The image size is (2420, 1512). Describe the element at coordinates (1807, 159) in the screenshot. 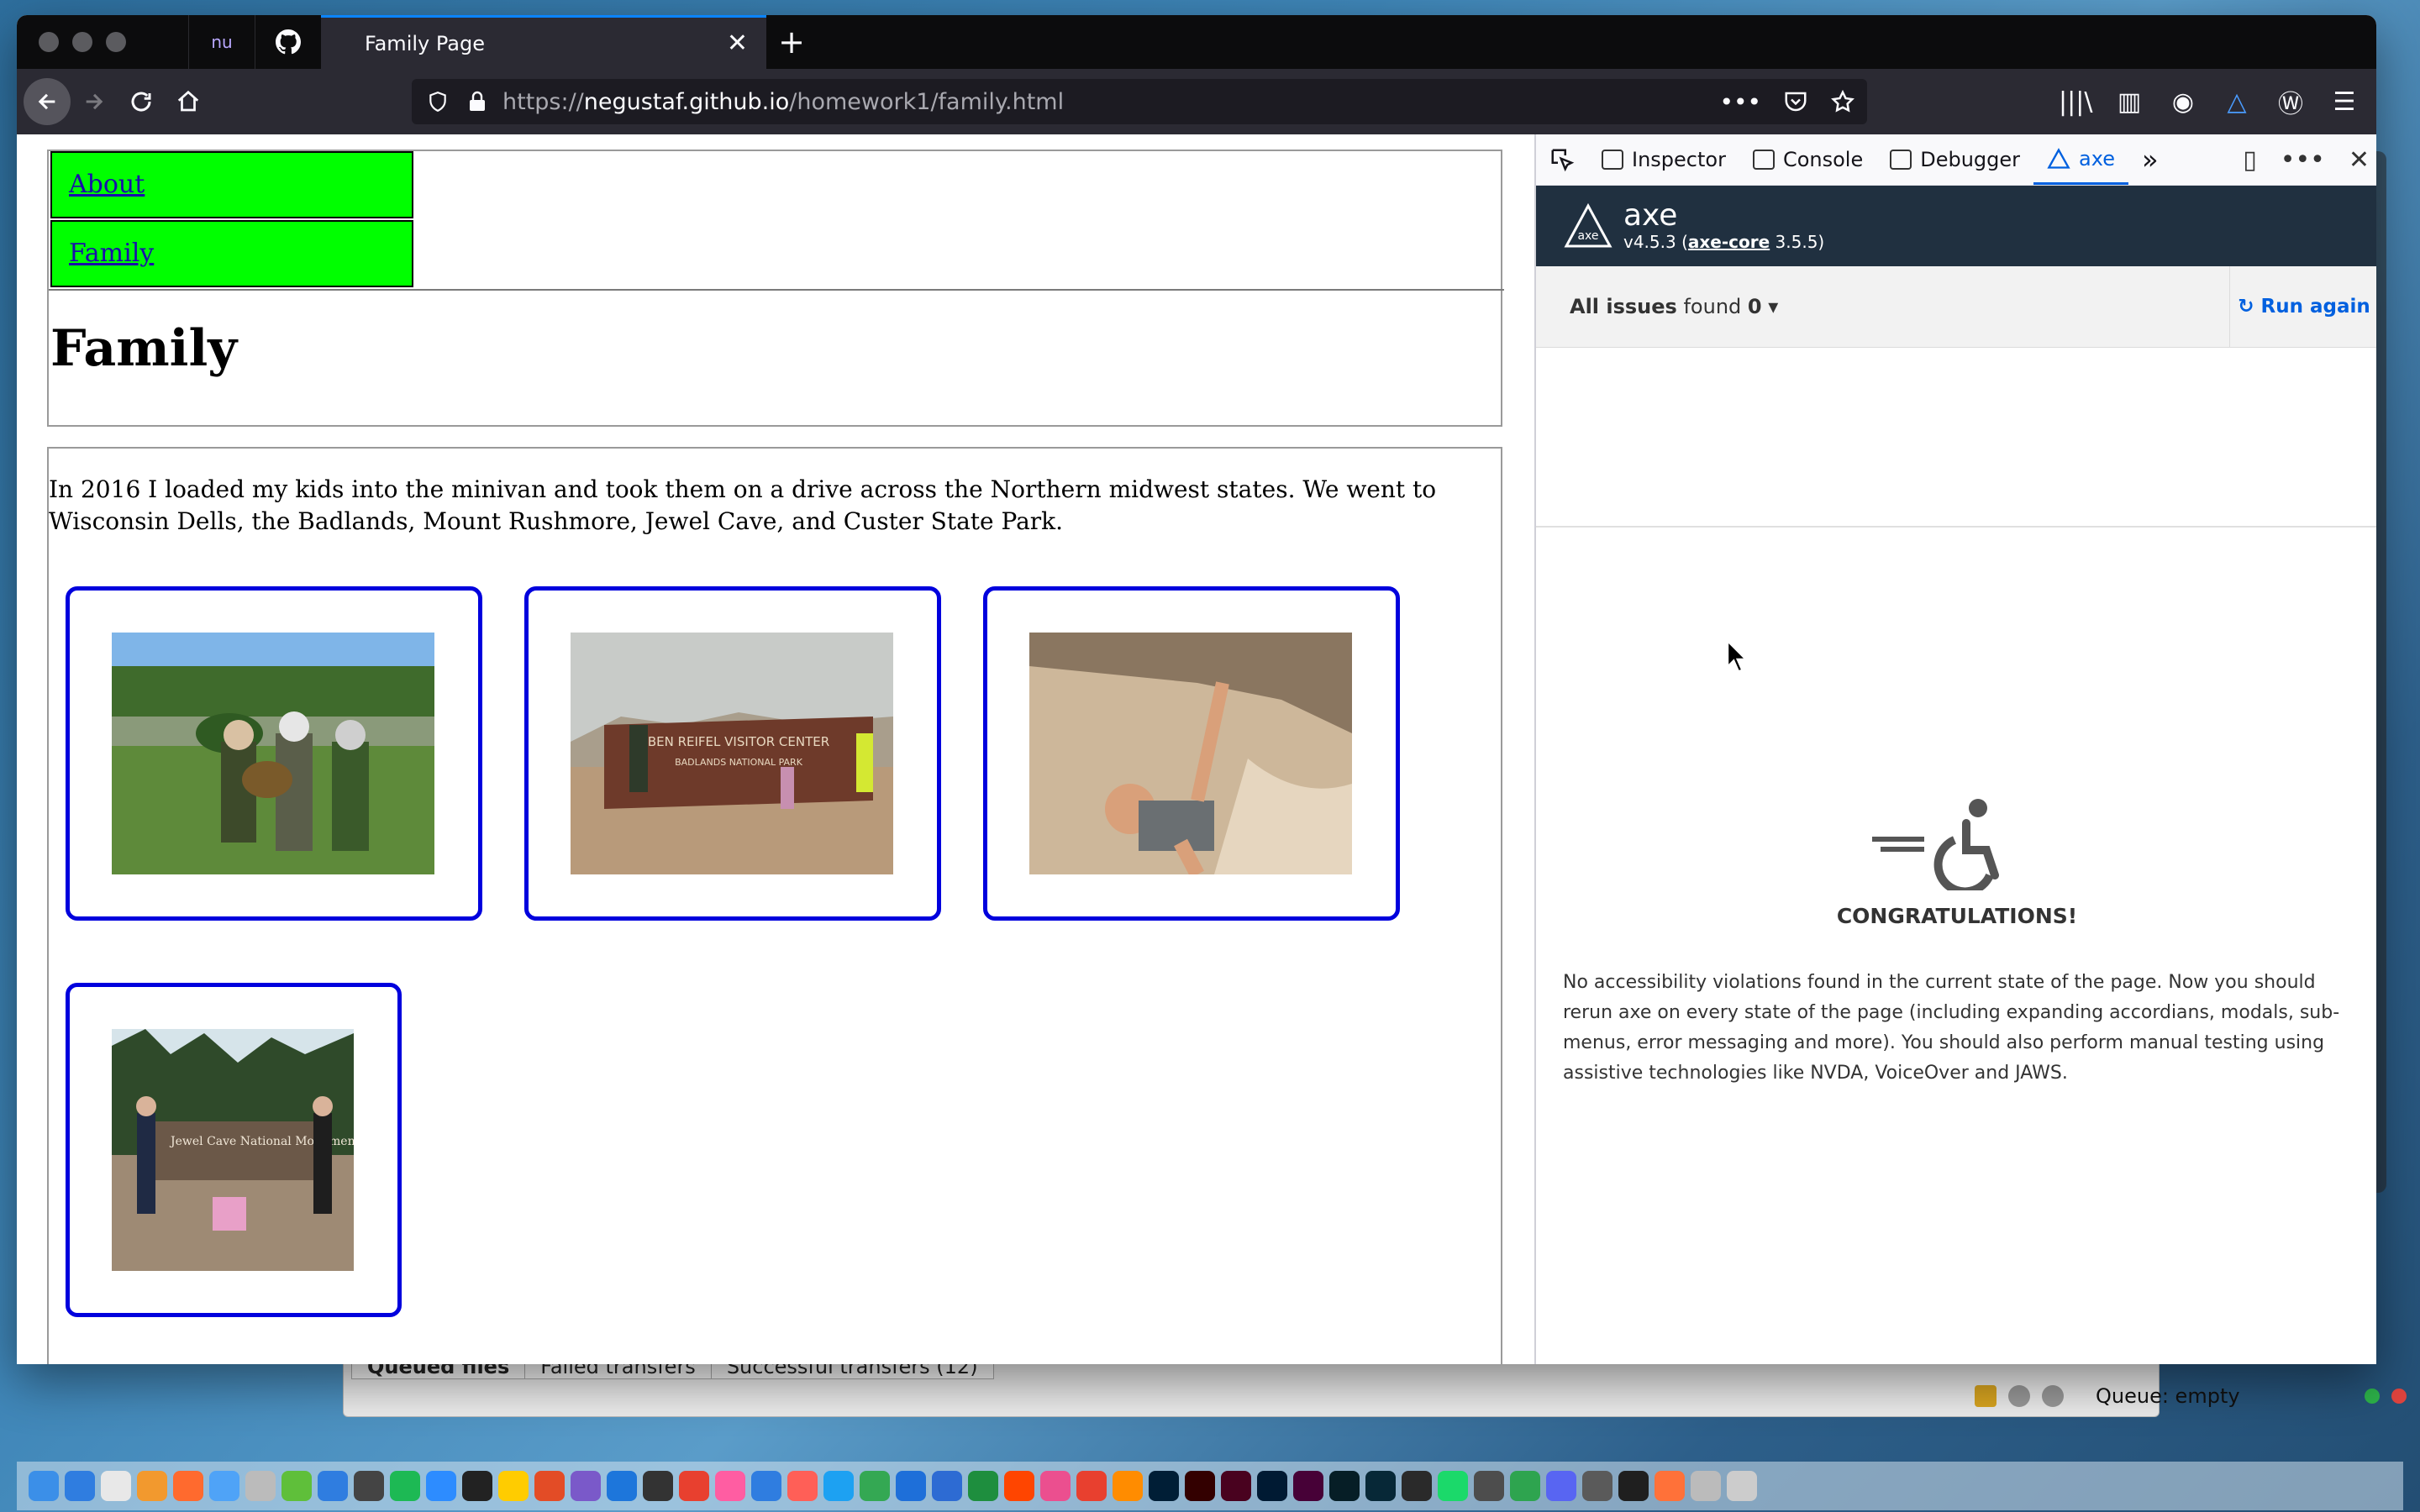

I see `tab-console: Console` at that location.